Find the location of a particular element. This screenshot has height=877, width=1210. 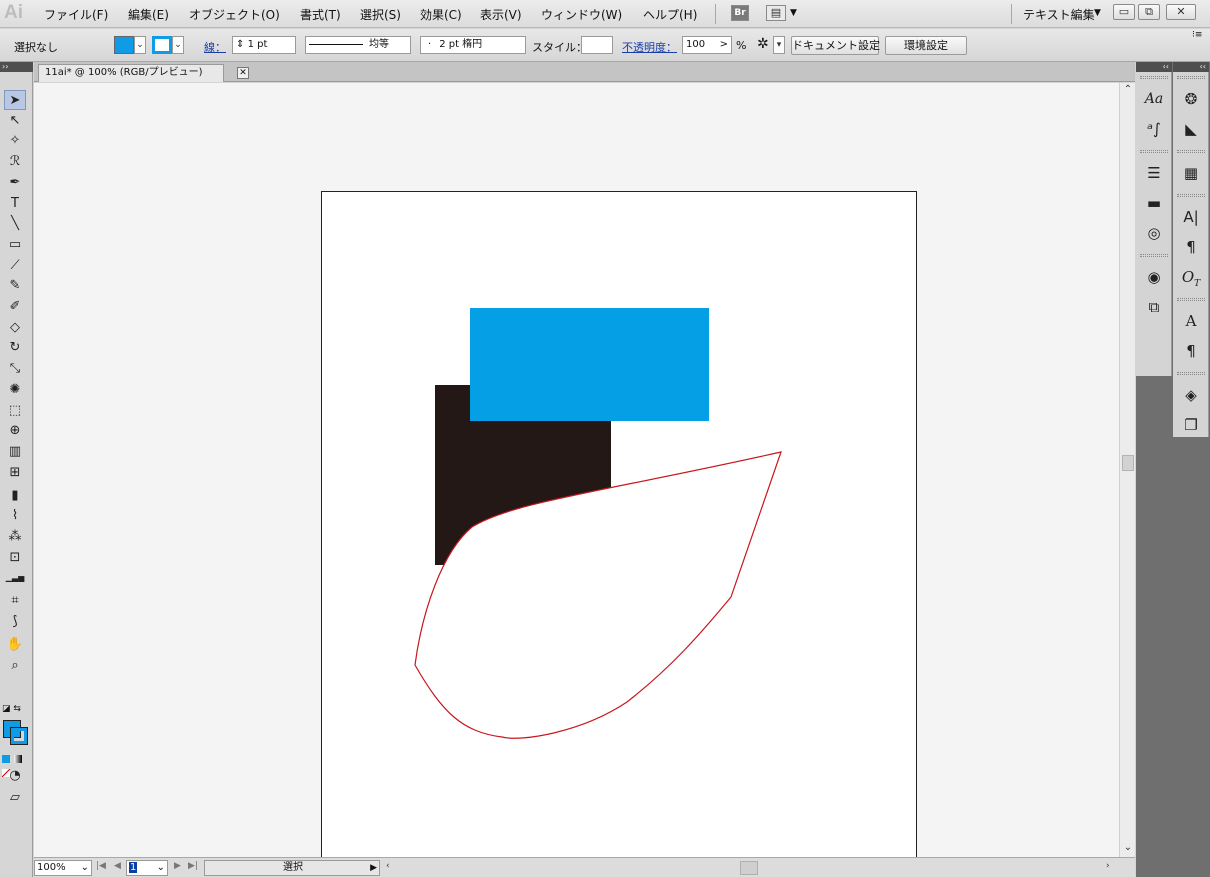

menu-window: ウィンドウ(W) is located at coordinates (581, 14).